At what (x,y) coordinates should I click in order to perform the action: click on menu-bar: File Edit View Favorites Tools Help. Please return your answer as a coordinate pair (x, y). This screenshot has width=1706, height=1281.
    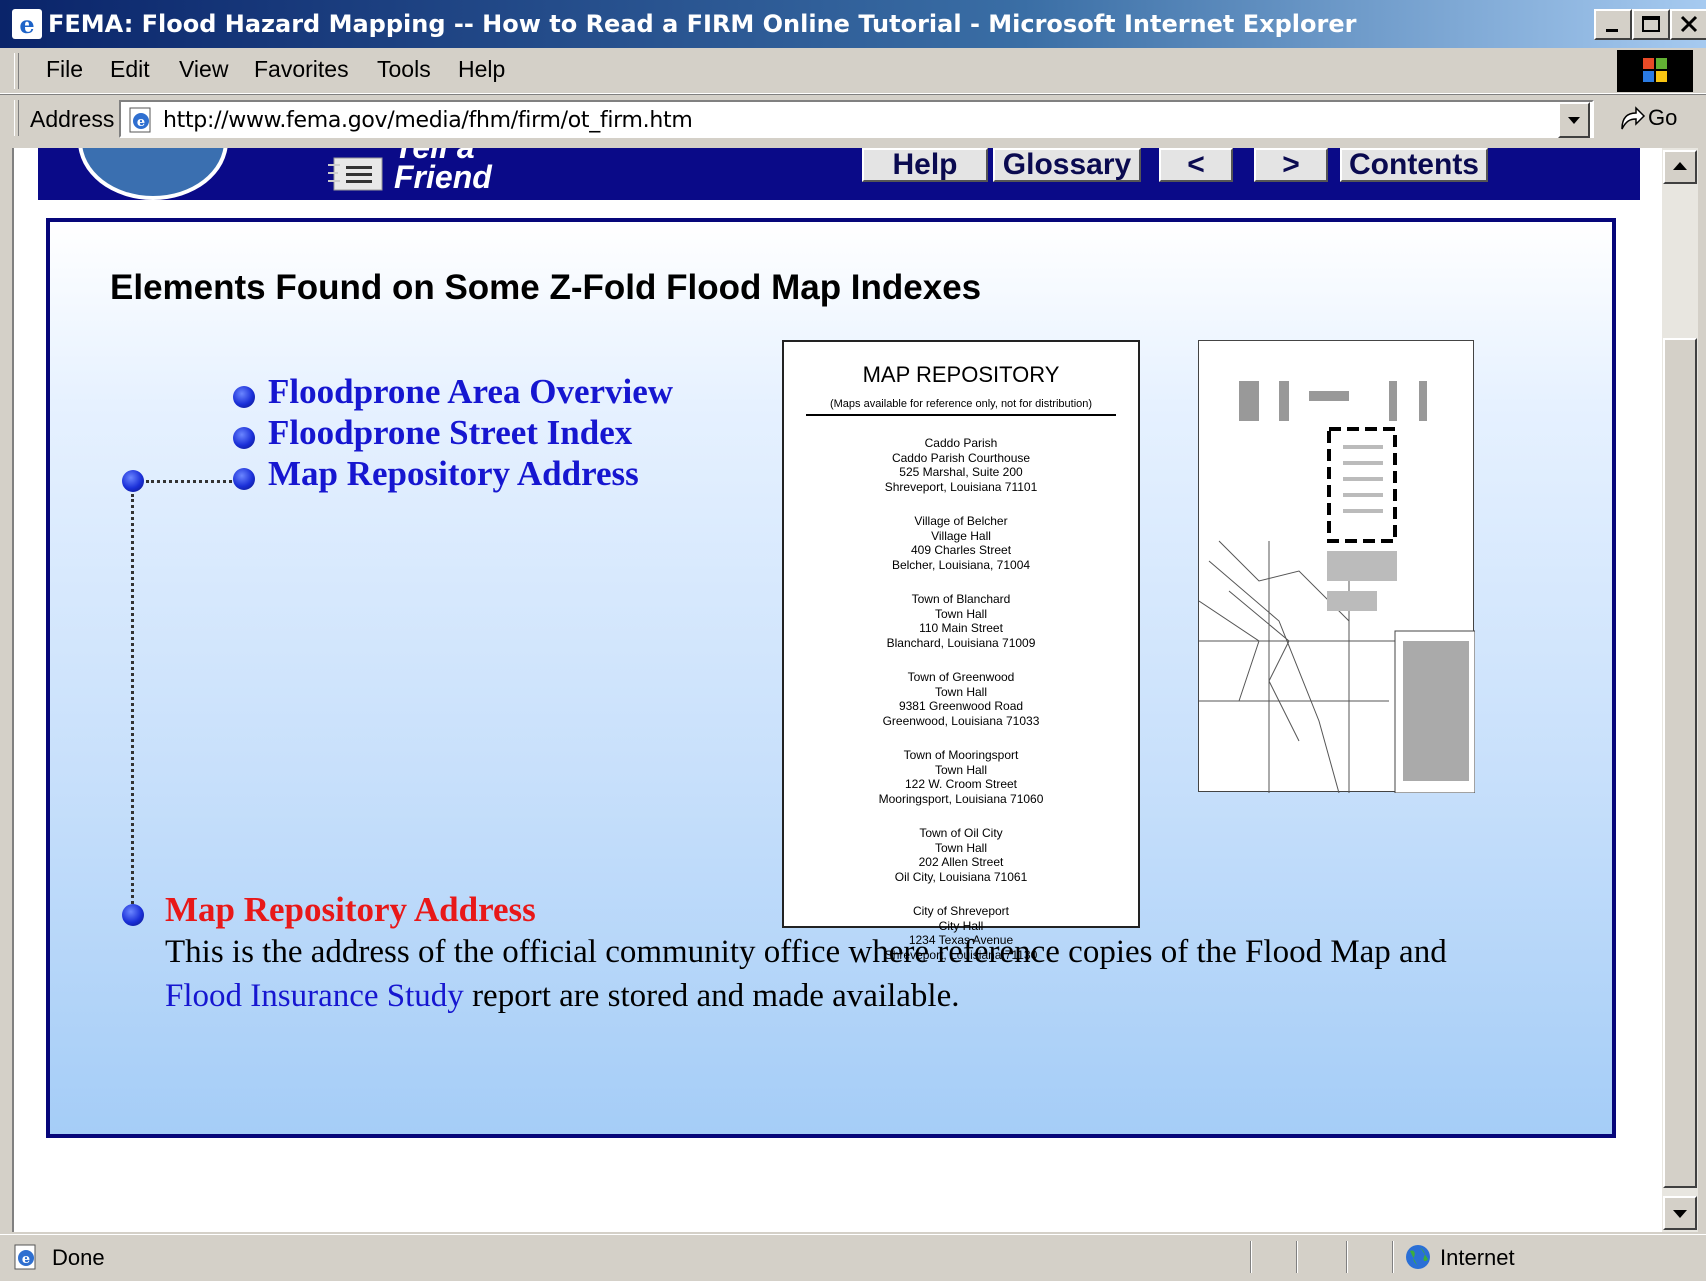
    Looking at the image, I should click on (853, 71).